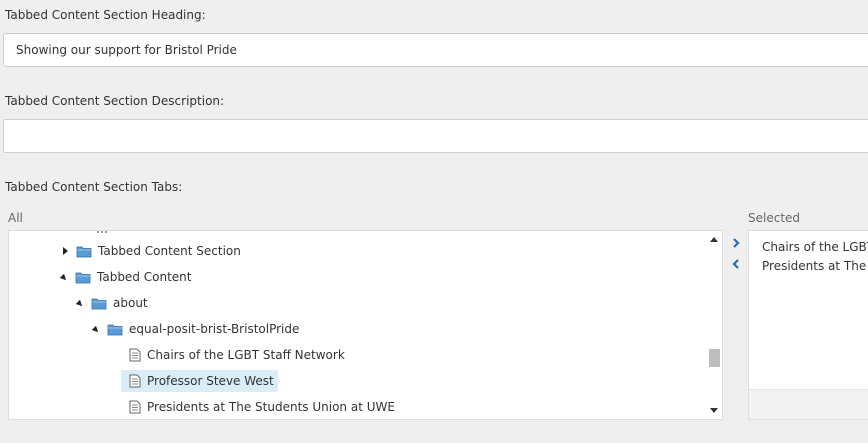 The width and height of the screenshot is (868, 443). What do you see at coordinates (246, 355) in the screenshot?
I see `tree-item-label: Chairs of the LGBT Staff Network` at bounding box center [246, 355].